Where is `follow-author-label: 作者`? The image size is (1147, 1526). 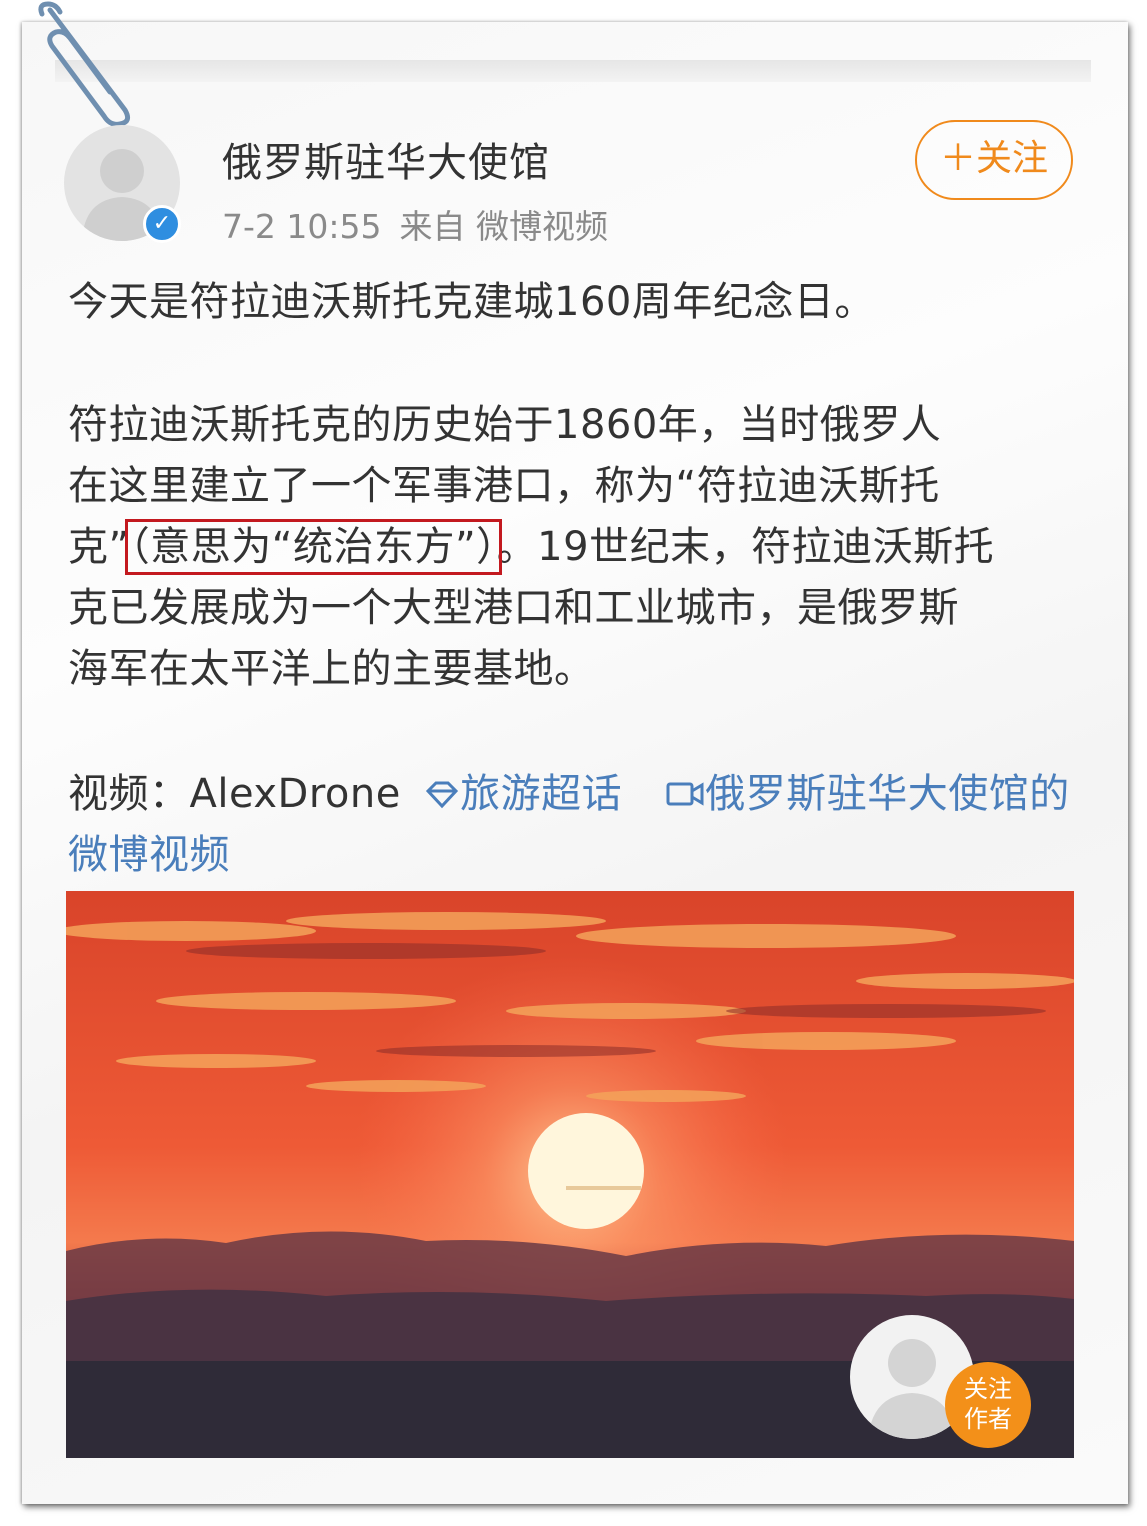
follow-author-label: 作者 is located at coordinates (988, 1419).